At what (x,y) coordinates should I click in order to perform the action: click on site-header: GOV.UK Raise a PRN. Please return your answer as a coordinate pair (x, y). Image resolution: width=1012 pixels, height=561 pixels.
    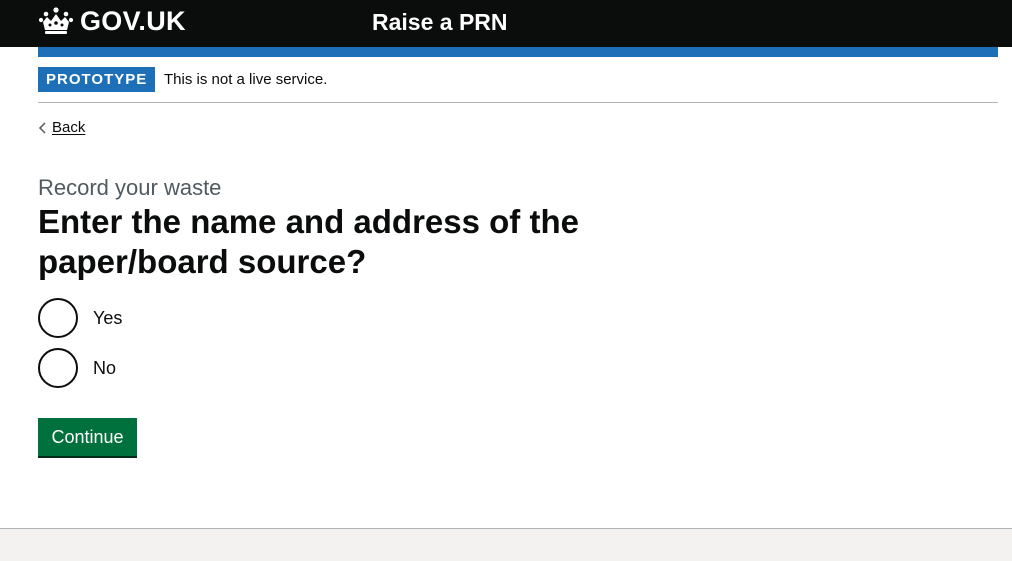
    Looking at the image, I should click on (506, 23).